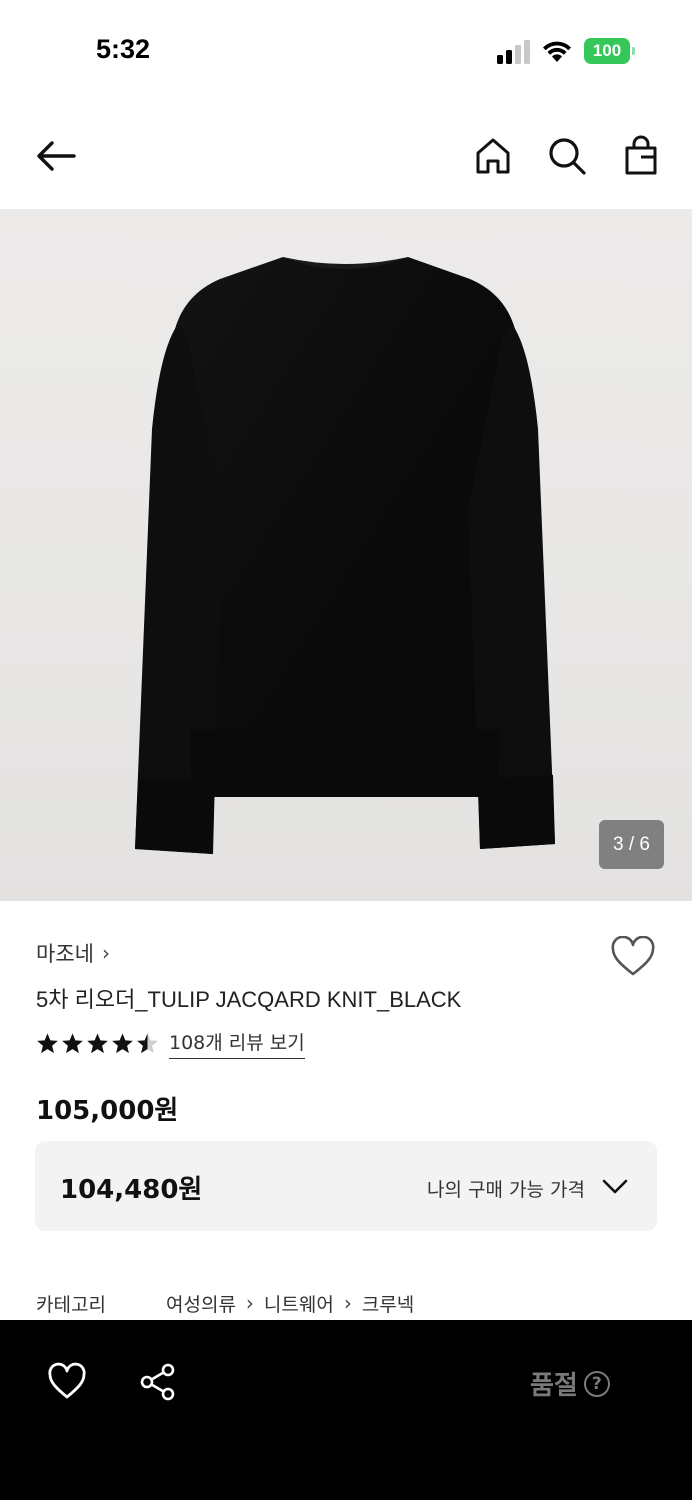 The height and width of the screenshot is (1500, 692). What do you see at coordinates (388, 1303) in the screenshot?
I see `category-item: 크루넥` at bounding box center [388, 1303].